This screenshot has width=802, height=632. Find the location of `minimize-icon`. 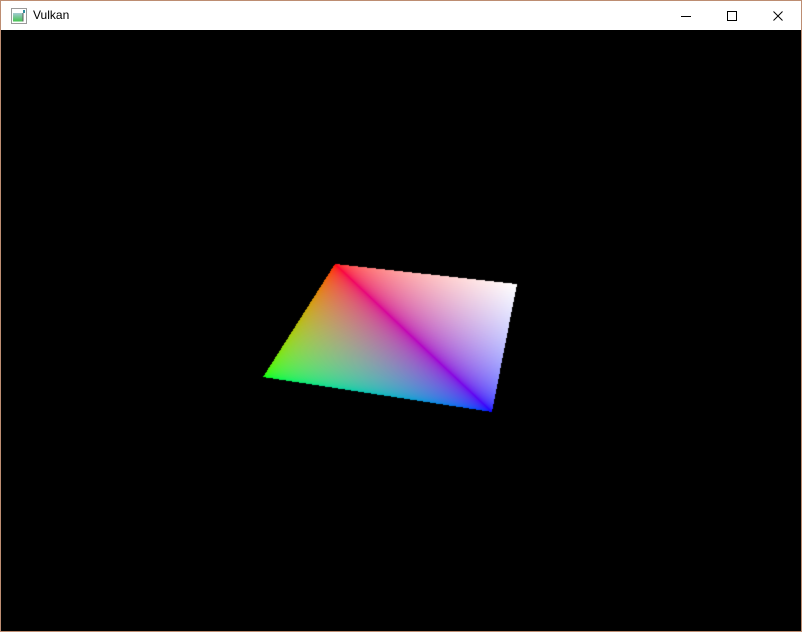

minimize-icon is located at coordinates (686, 16).